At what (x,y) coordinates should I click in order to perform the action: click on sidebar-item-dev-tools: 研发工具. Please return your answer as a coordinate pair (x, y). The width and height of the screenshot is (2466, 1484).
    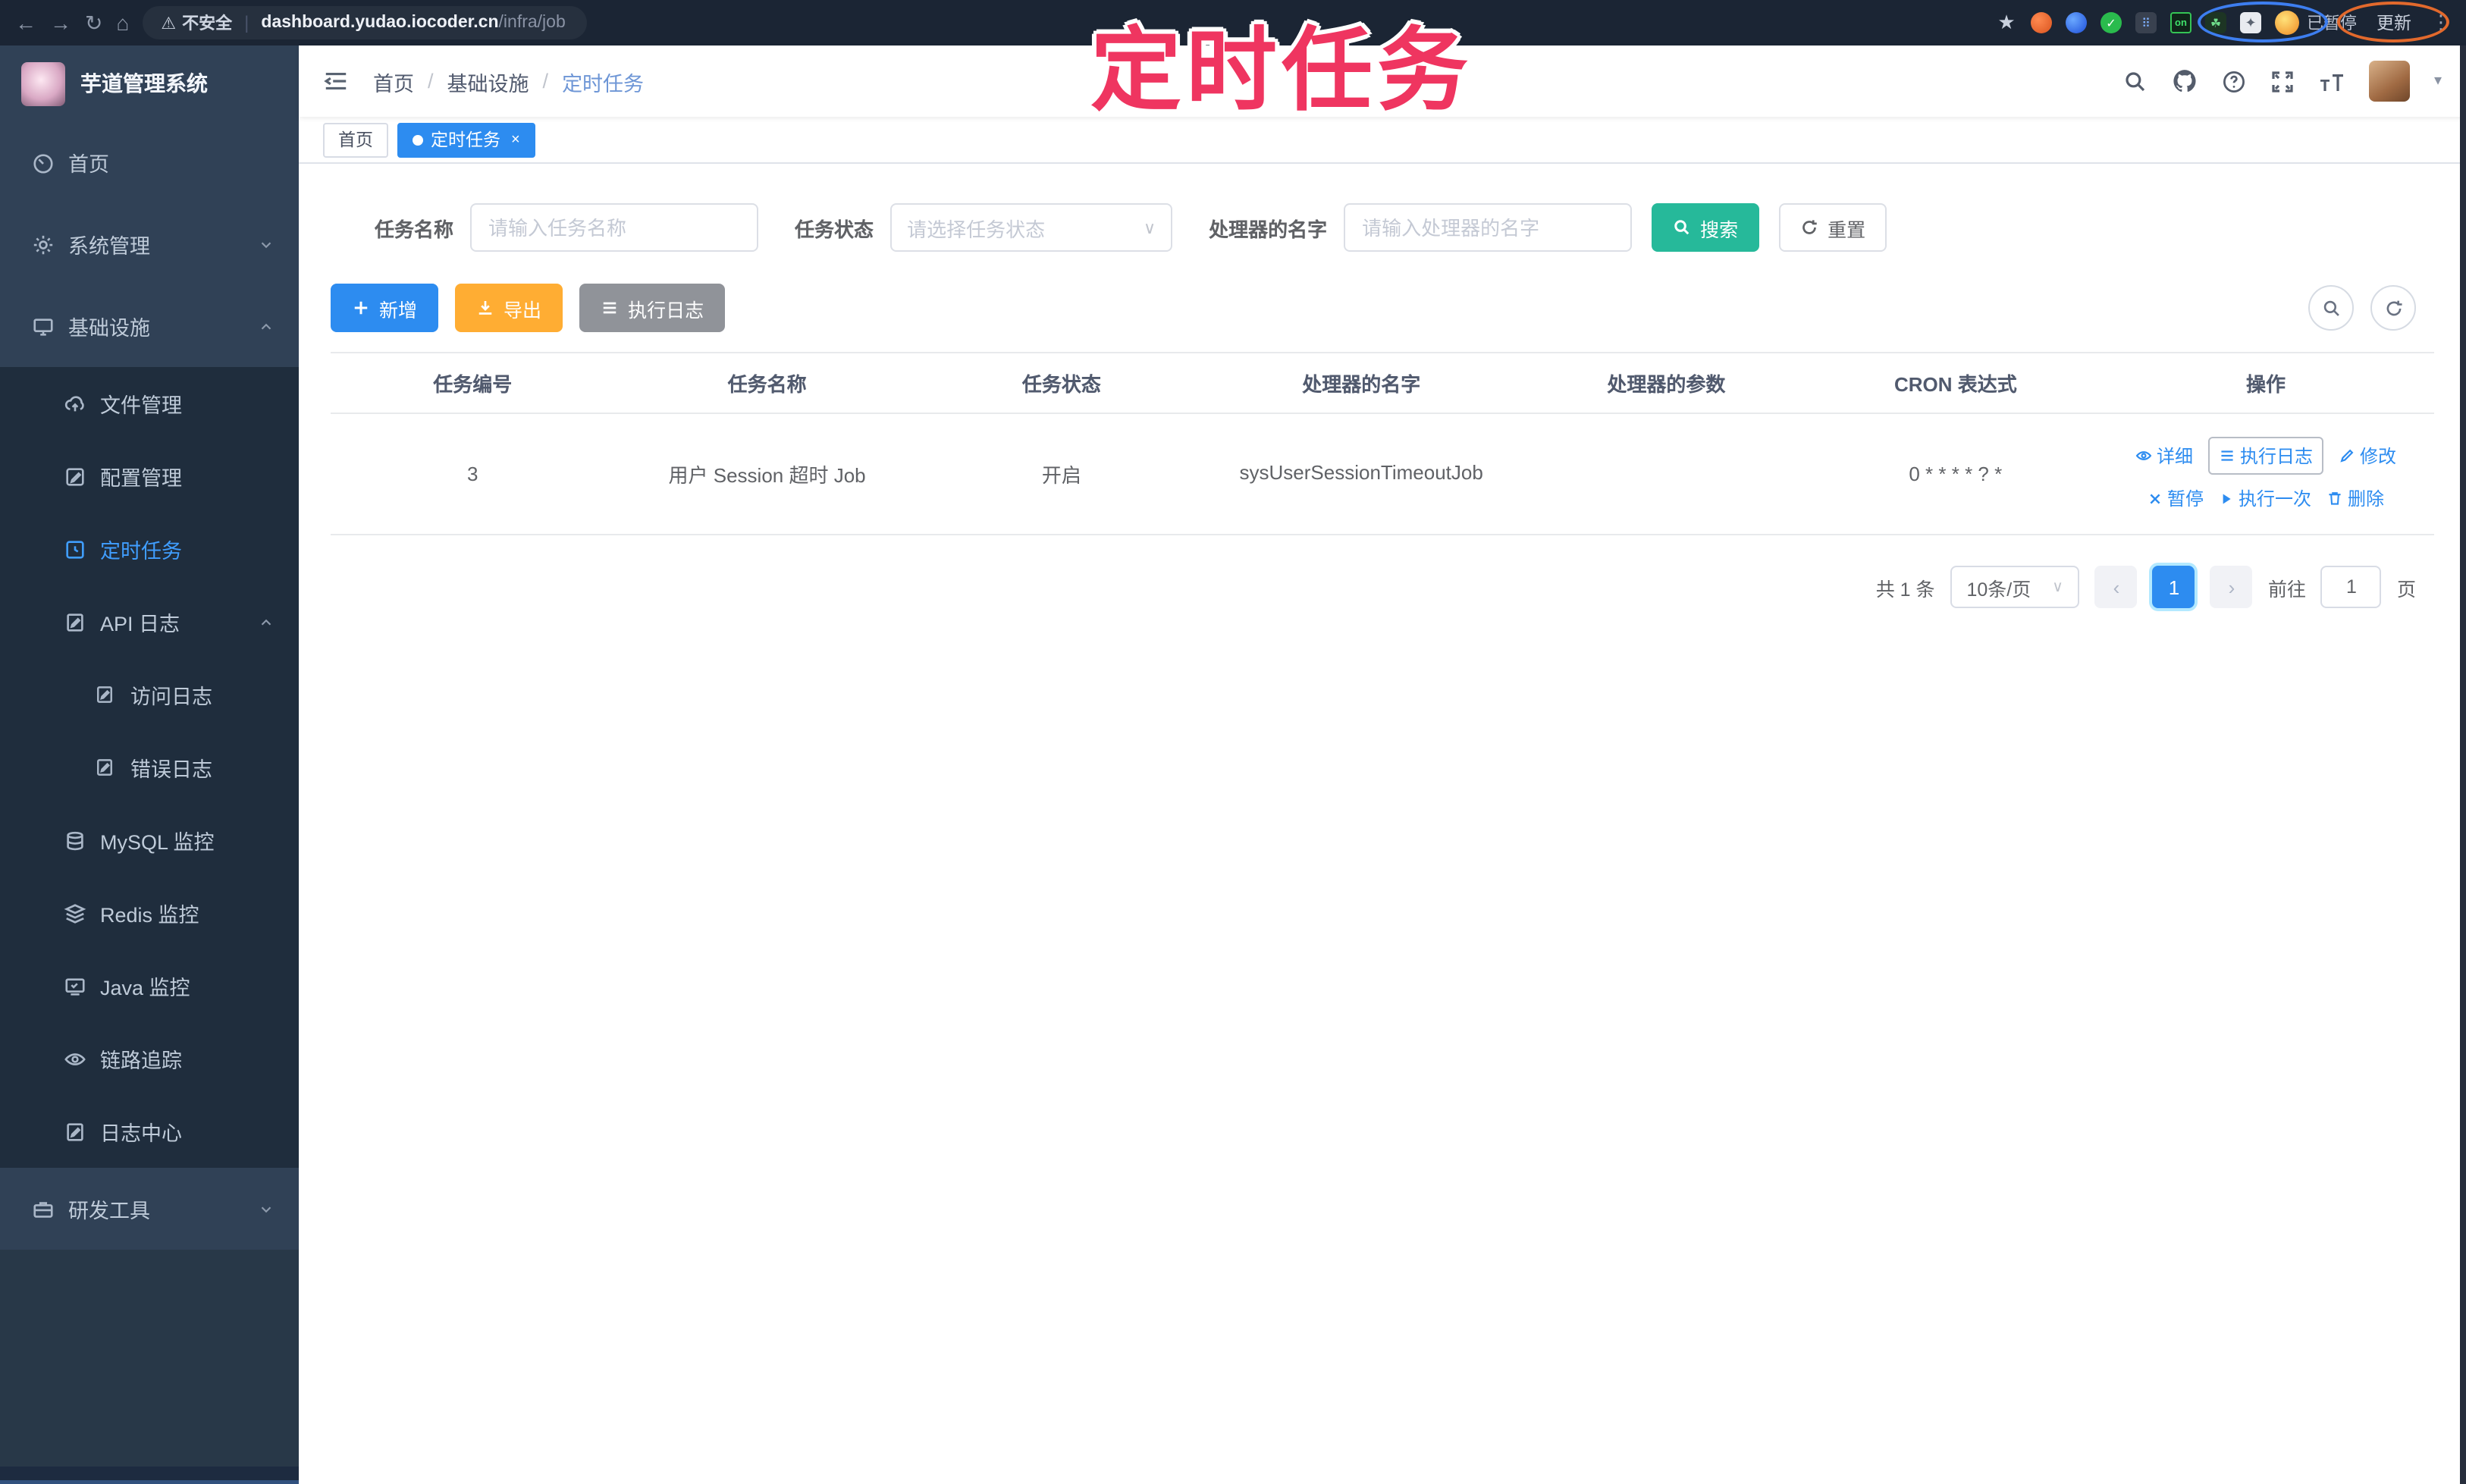
    Looking at the image, I should click on (149, 1209).